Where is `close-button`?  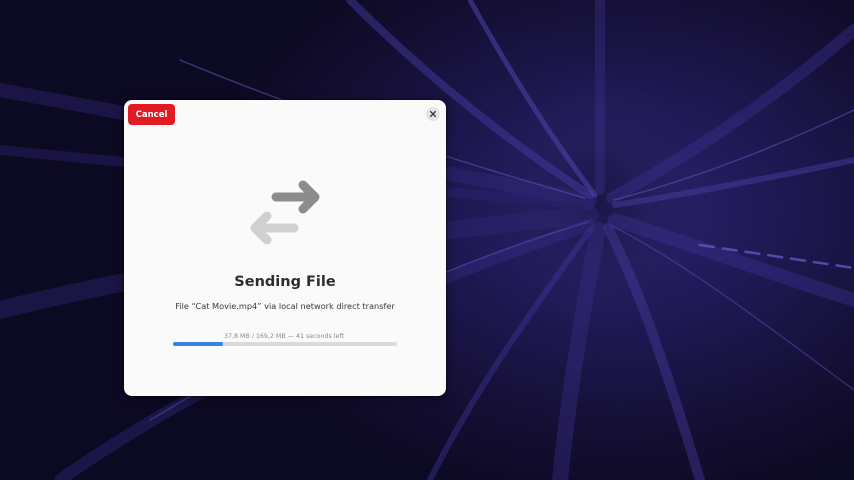 close-button is located at coordinates (433, 114).